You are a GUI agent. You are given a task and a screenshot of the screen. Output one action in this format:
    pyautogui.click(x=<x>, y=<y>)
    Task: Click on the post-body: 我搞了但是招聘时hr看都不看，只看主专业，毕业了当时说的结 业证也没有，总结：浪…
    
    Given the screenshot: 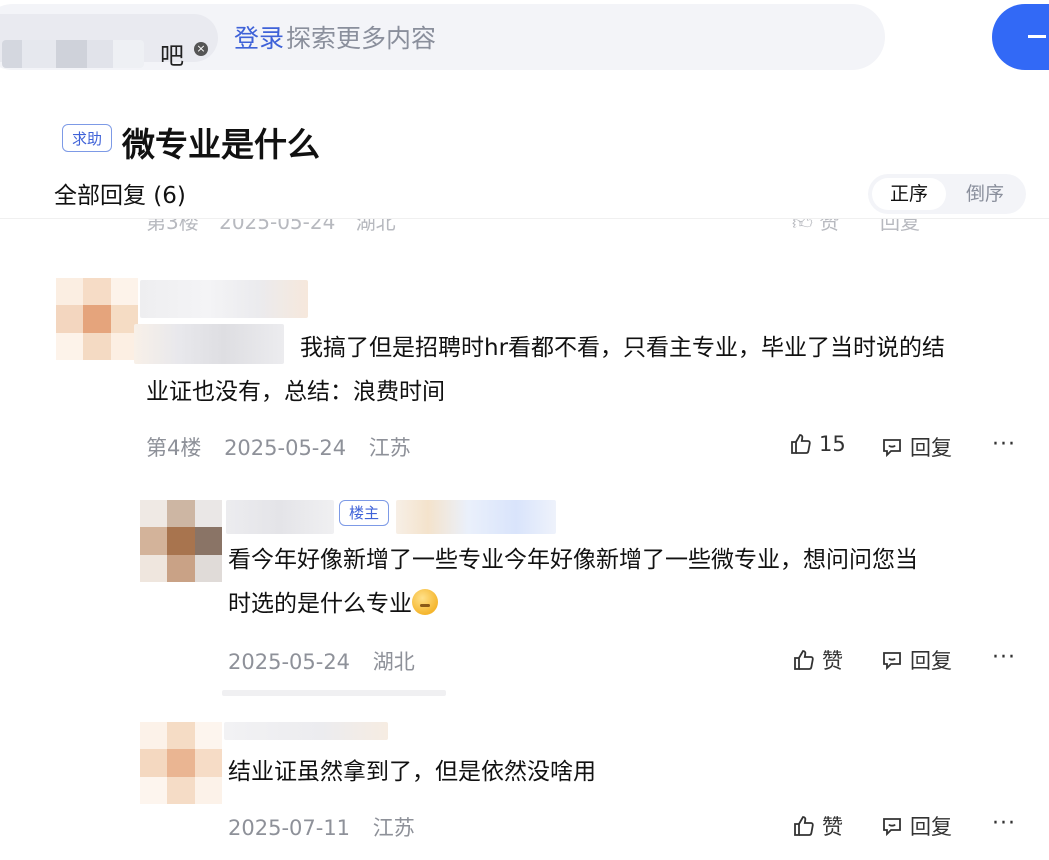 What is the action you would take?
    pyautogui.click(x=545, y=370)
    